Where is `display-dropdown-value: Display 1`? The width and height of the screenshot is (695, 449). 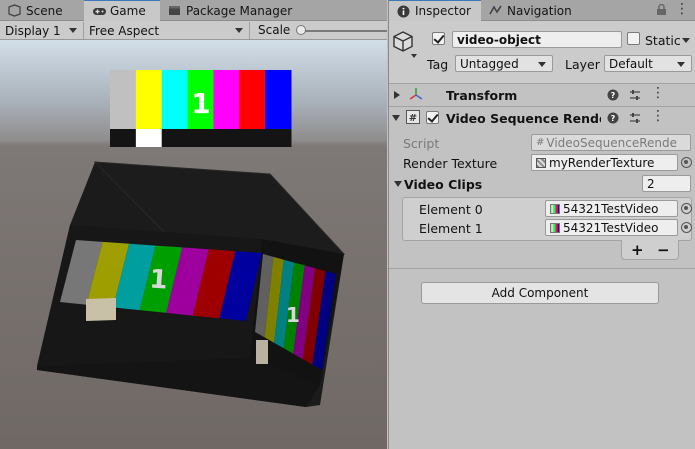
display-dropdown-value: Display 1 is located at coordinates (33, 30).